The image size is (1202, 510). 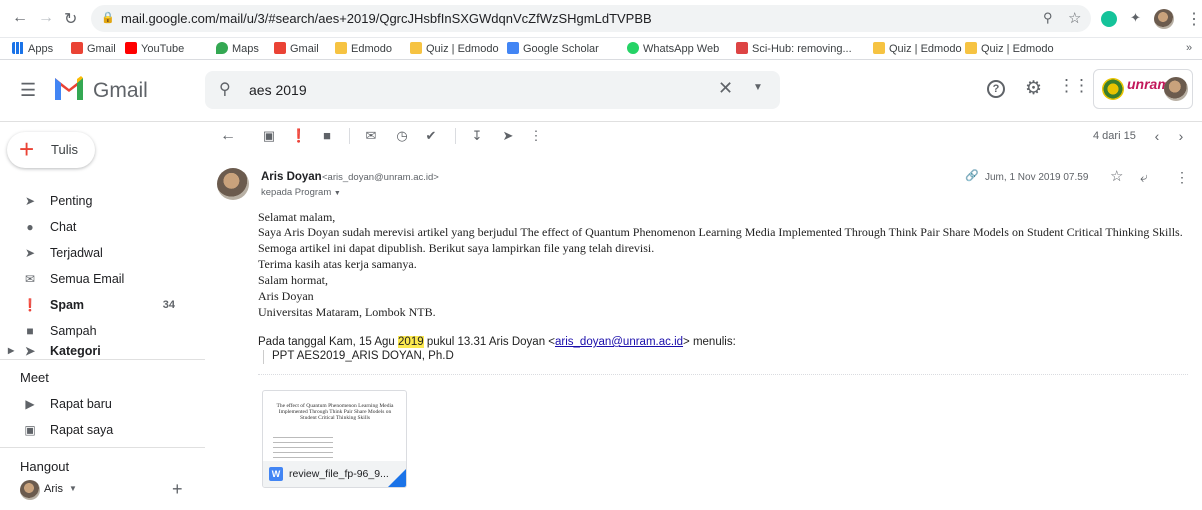 What do you see at coordinates (102, 305) in the screenshot?
I see `sidebar-item-spam: ❗ Spam 34` at bounding box center [102, 305].